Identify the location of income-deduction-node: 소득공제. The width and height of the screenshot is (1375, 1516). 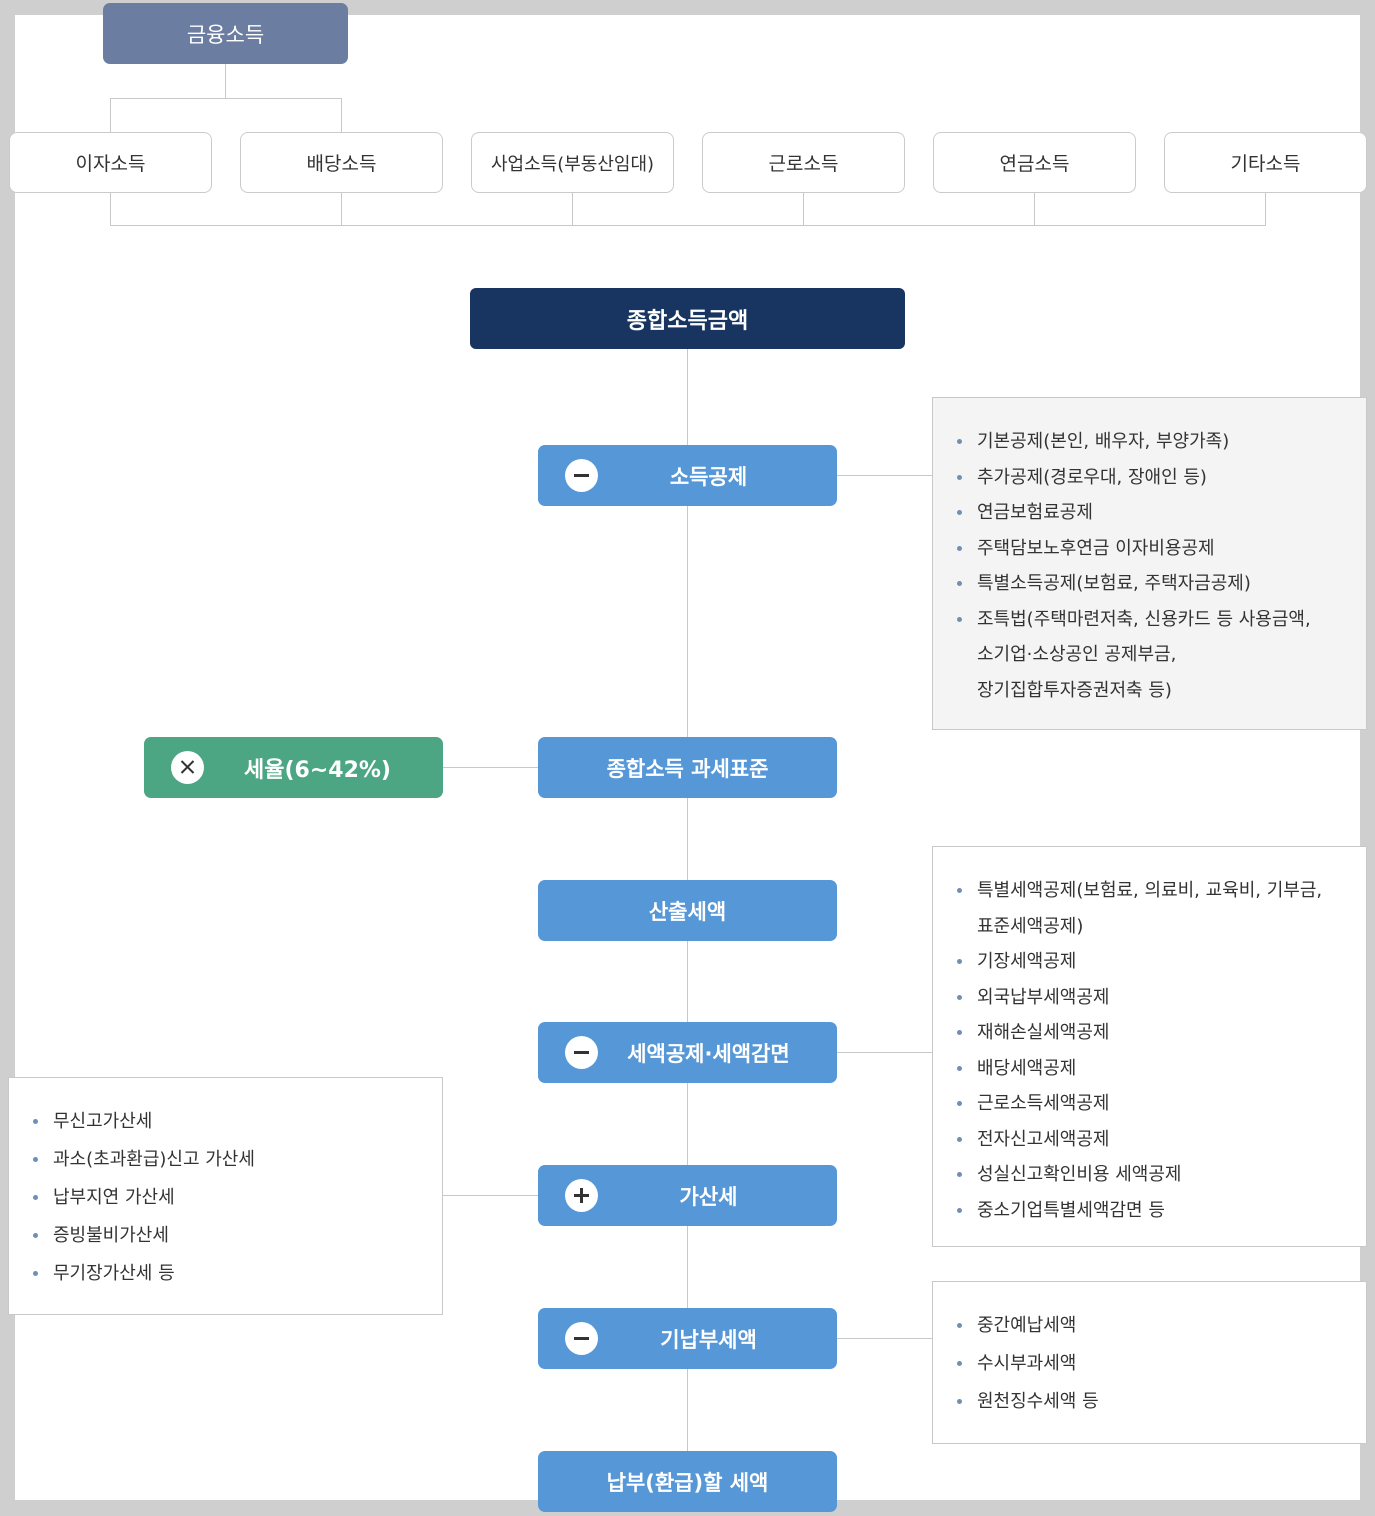
(687, 475).